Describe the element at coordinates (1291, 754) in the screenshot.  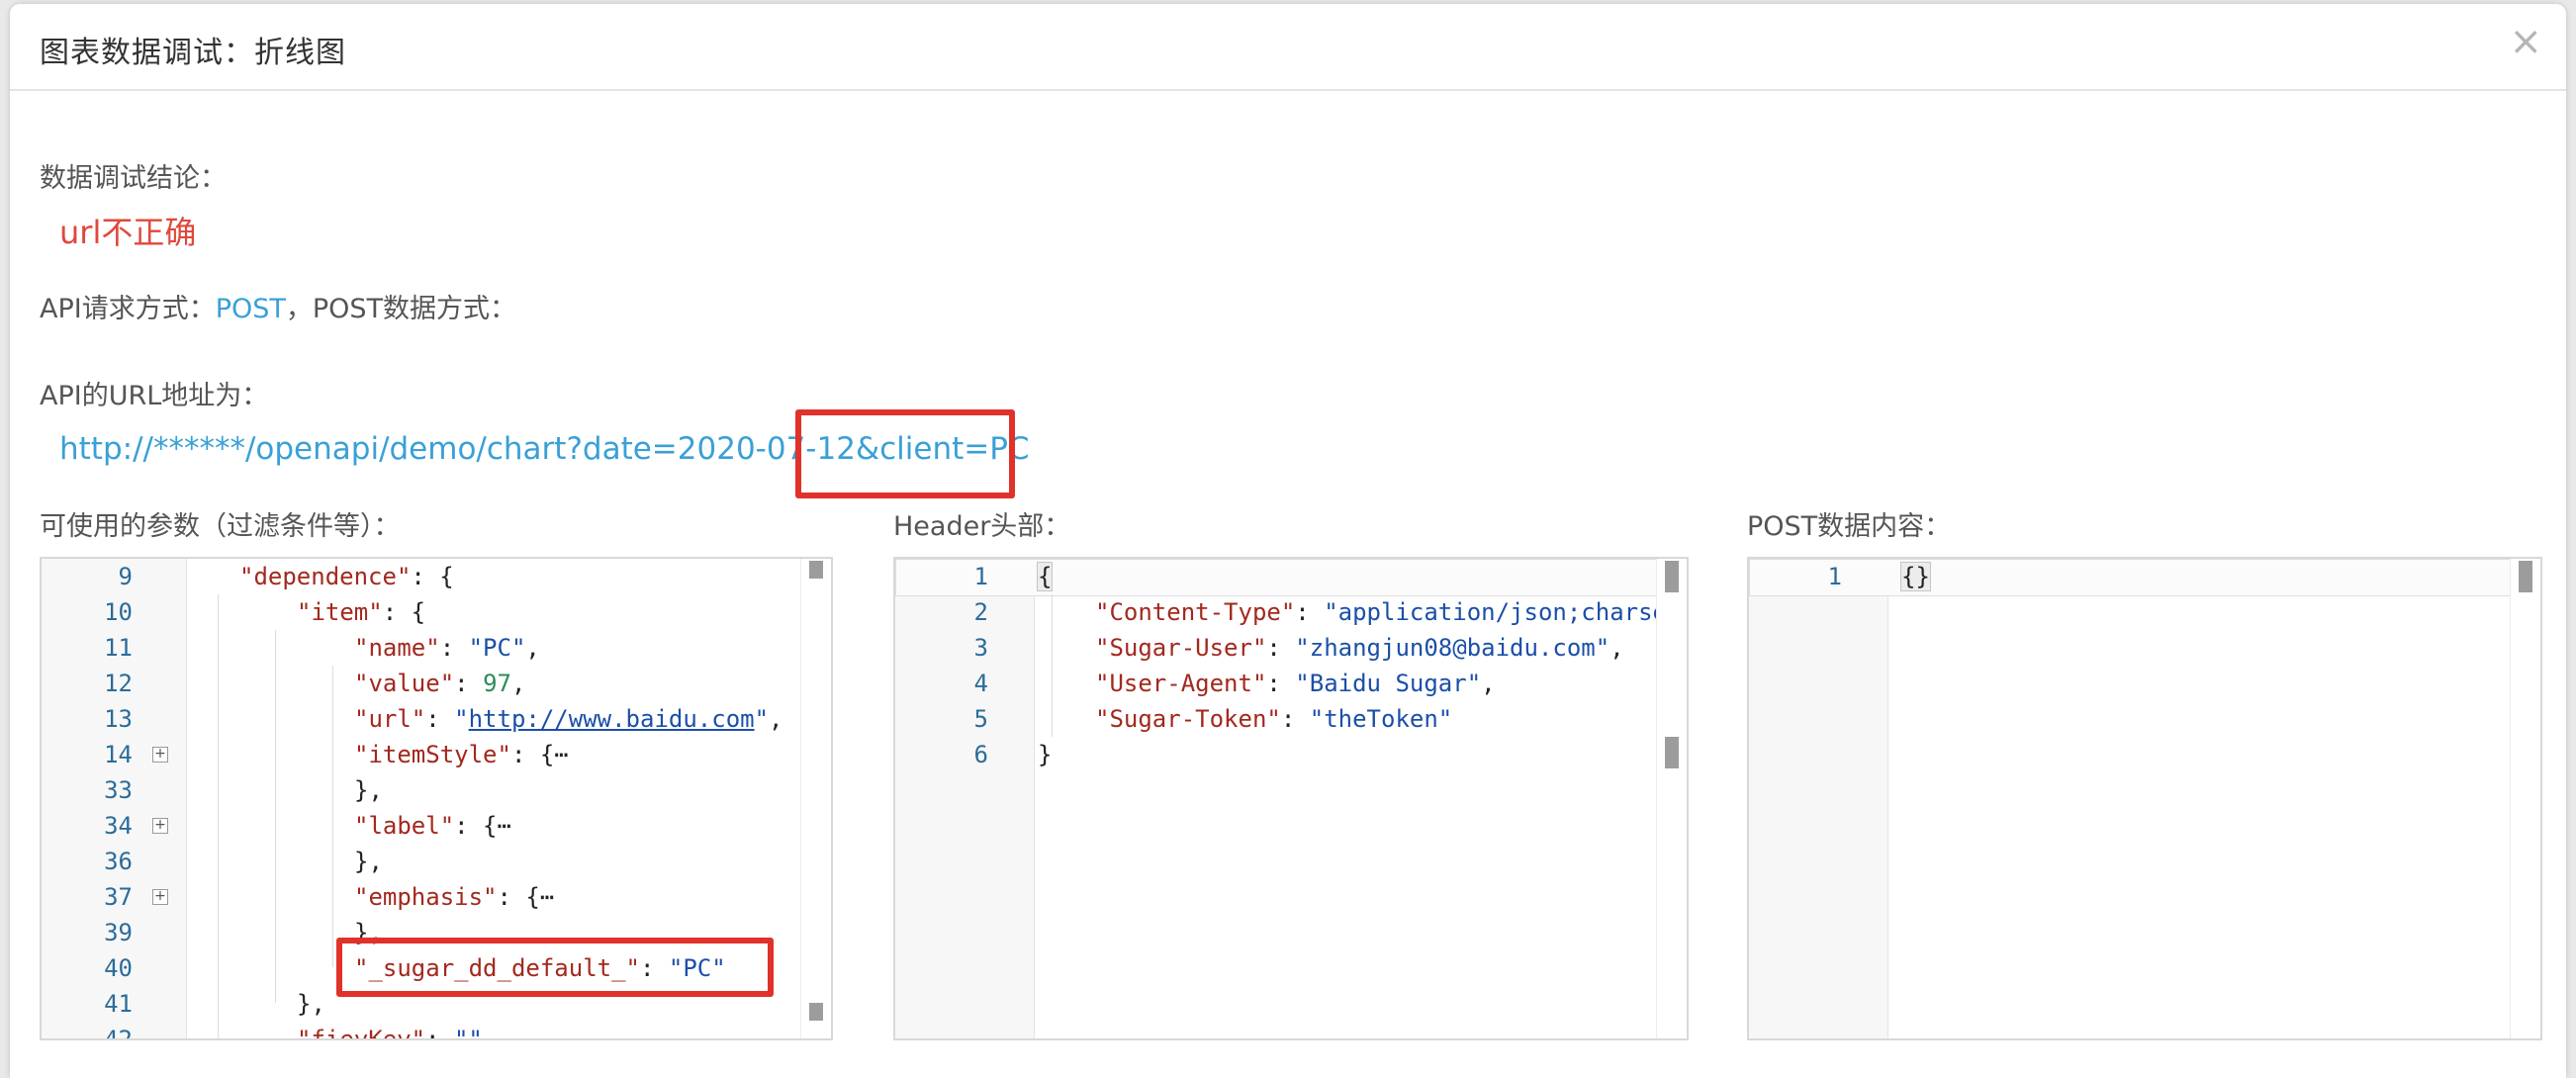
I see `code-line: 6}` at that location.